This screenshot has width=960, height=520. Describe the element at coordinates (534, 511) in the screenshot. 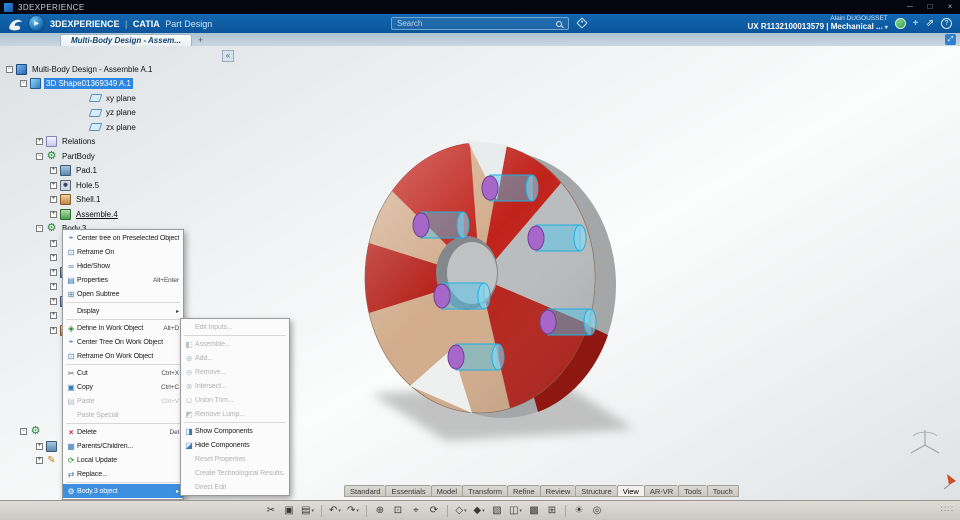

I see `hide-show-space-tool: ▩` at that location.